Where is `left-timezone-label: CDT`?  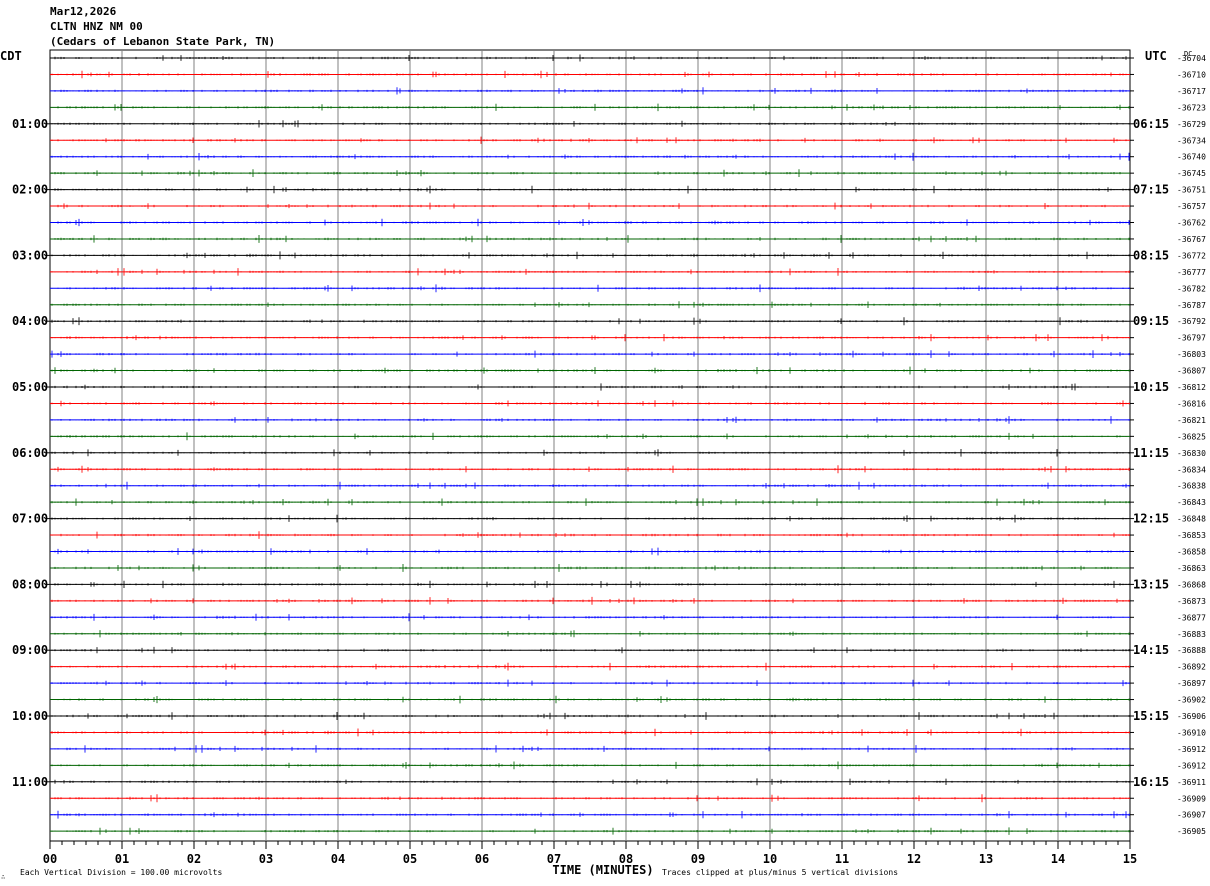
left-timezone-label: CDT is located at coordinates (11, 56).